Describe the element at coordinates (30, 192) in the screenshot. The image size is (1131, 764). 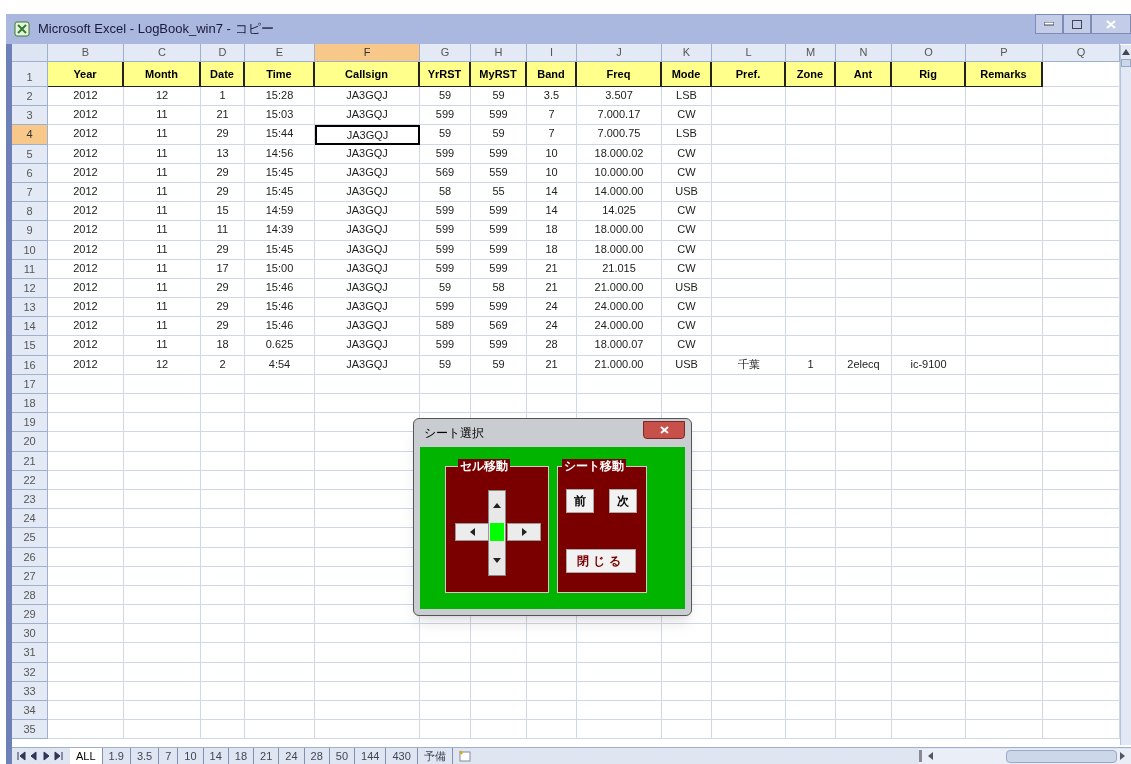
I see `row-header: 7` at that location.